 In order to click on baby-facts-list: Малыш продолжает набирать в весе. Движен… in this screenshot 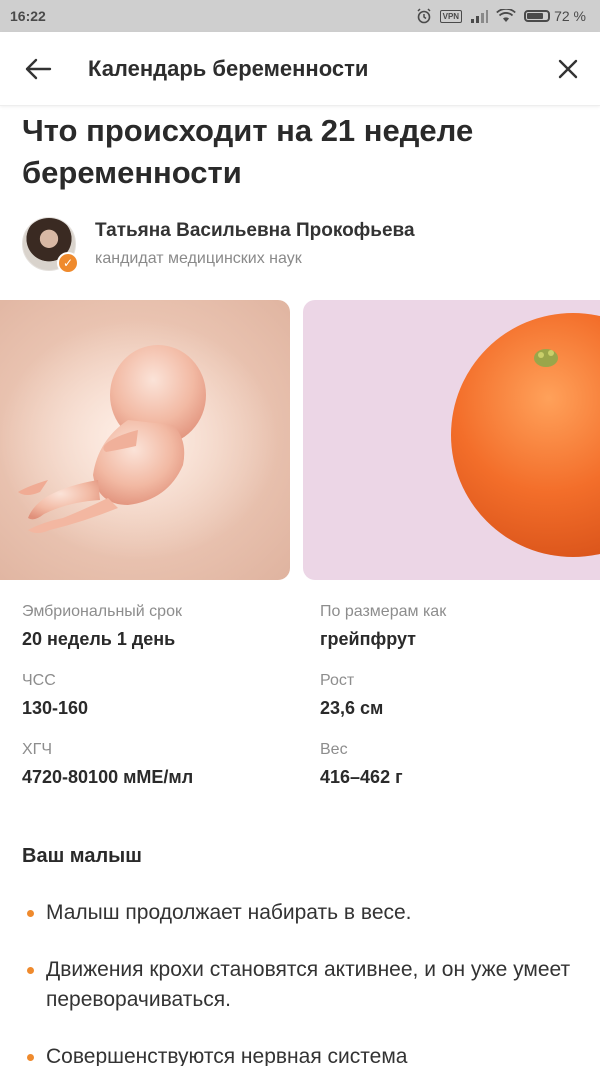, I will do `click(302, 982)`.